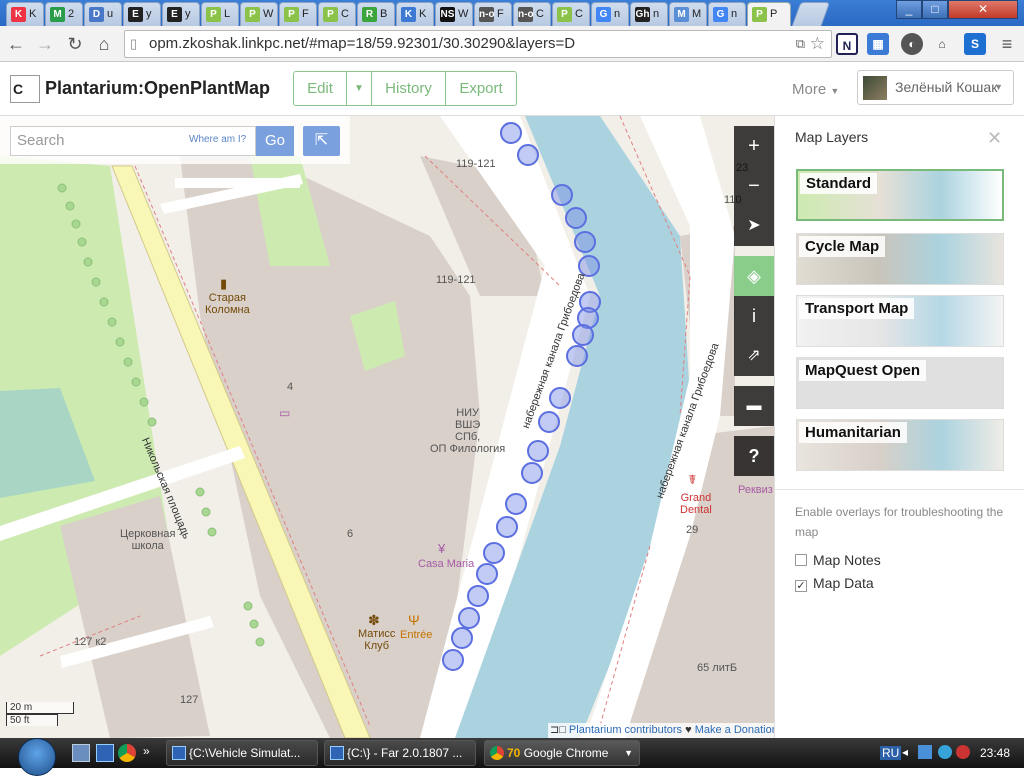  What do you see at coordinates (298, 14) in the screenshot?
I see `browser-tab: PF` at bounding box center [298, 14].